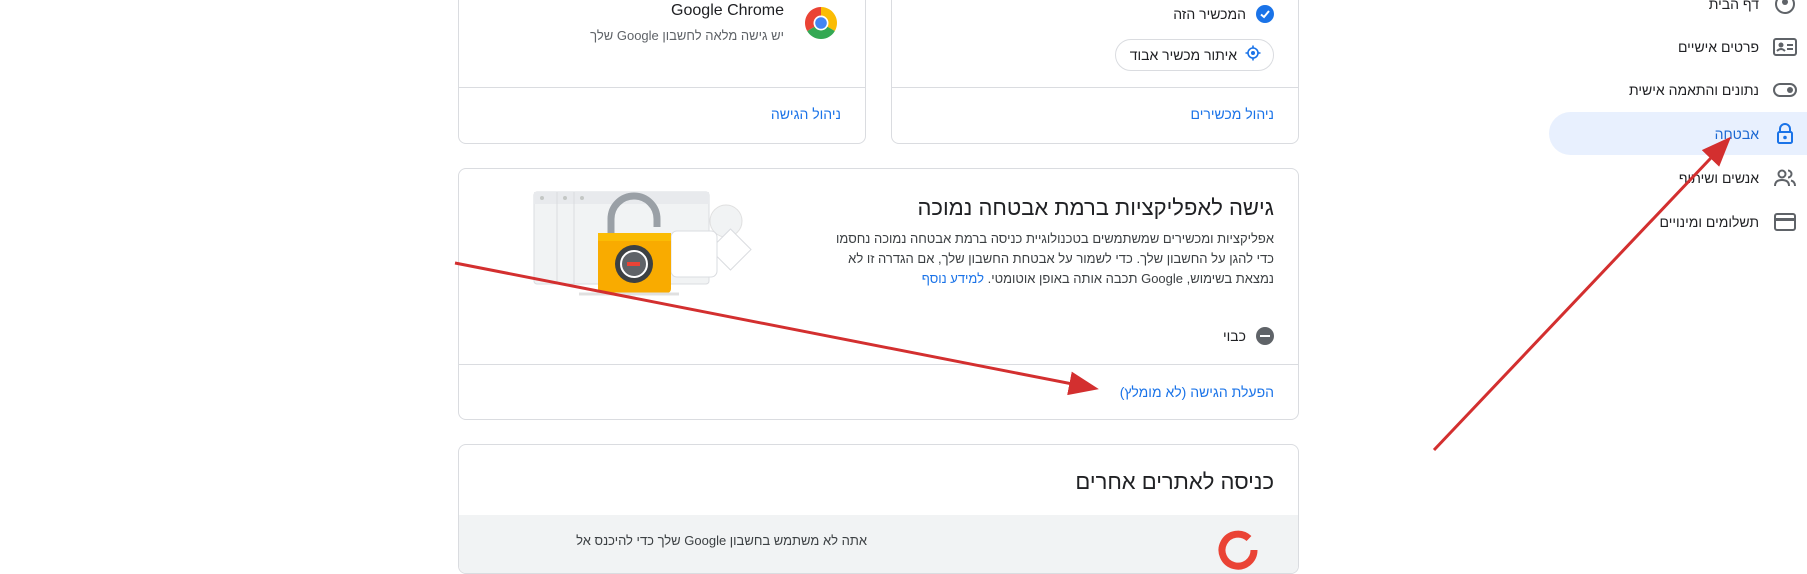 Image resolution: width=1807 pixels, height=574 pixels. I want to click on manage-access-link: ניהול הגישה, so click(806, 114).